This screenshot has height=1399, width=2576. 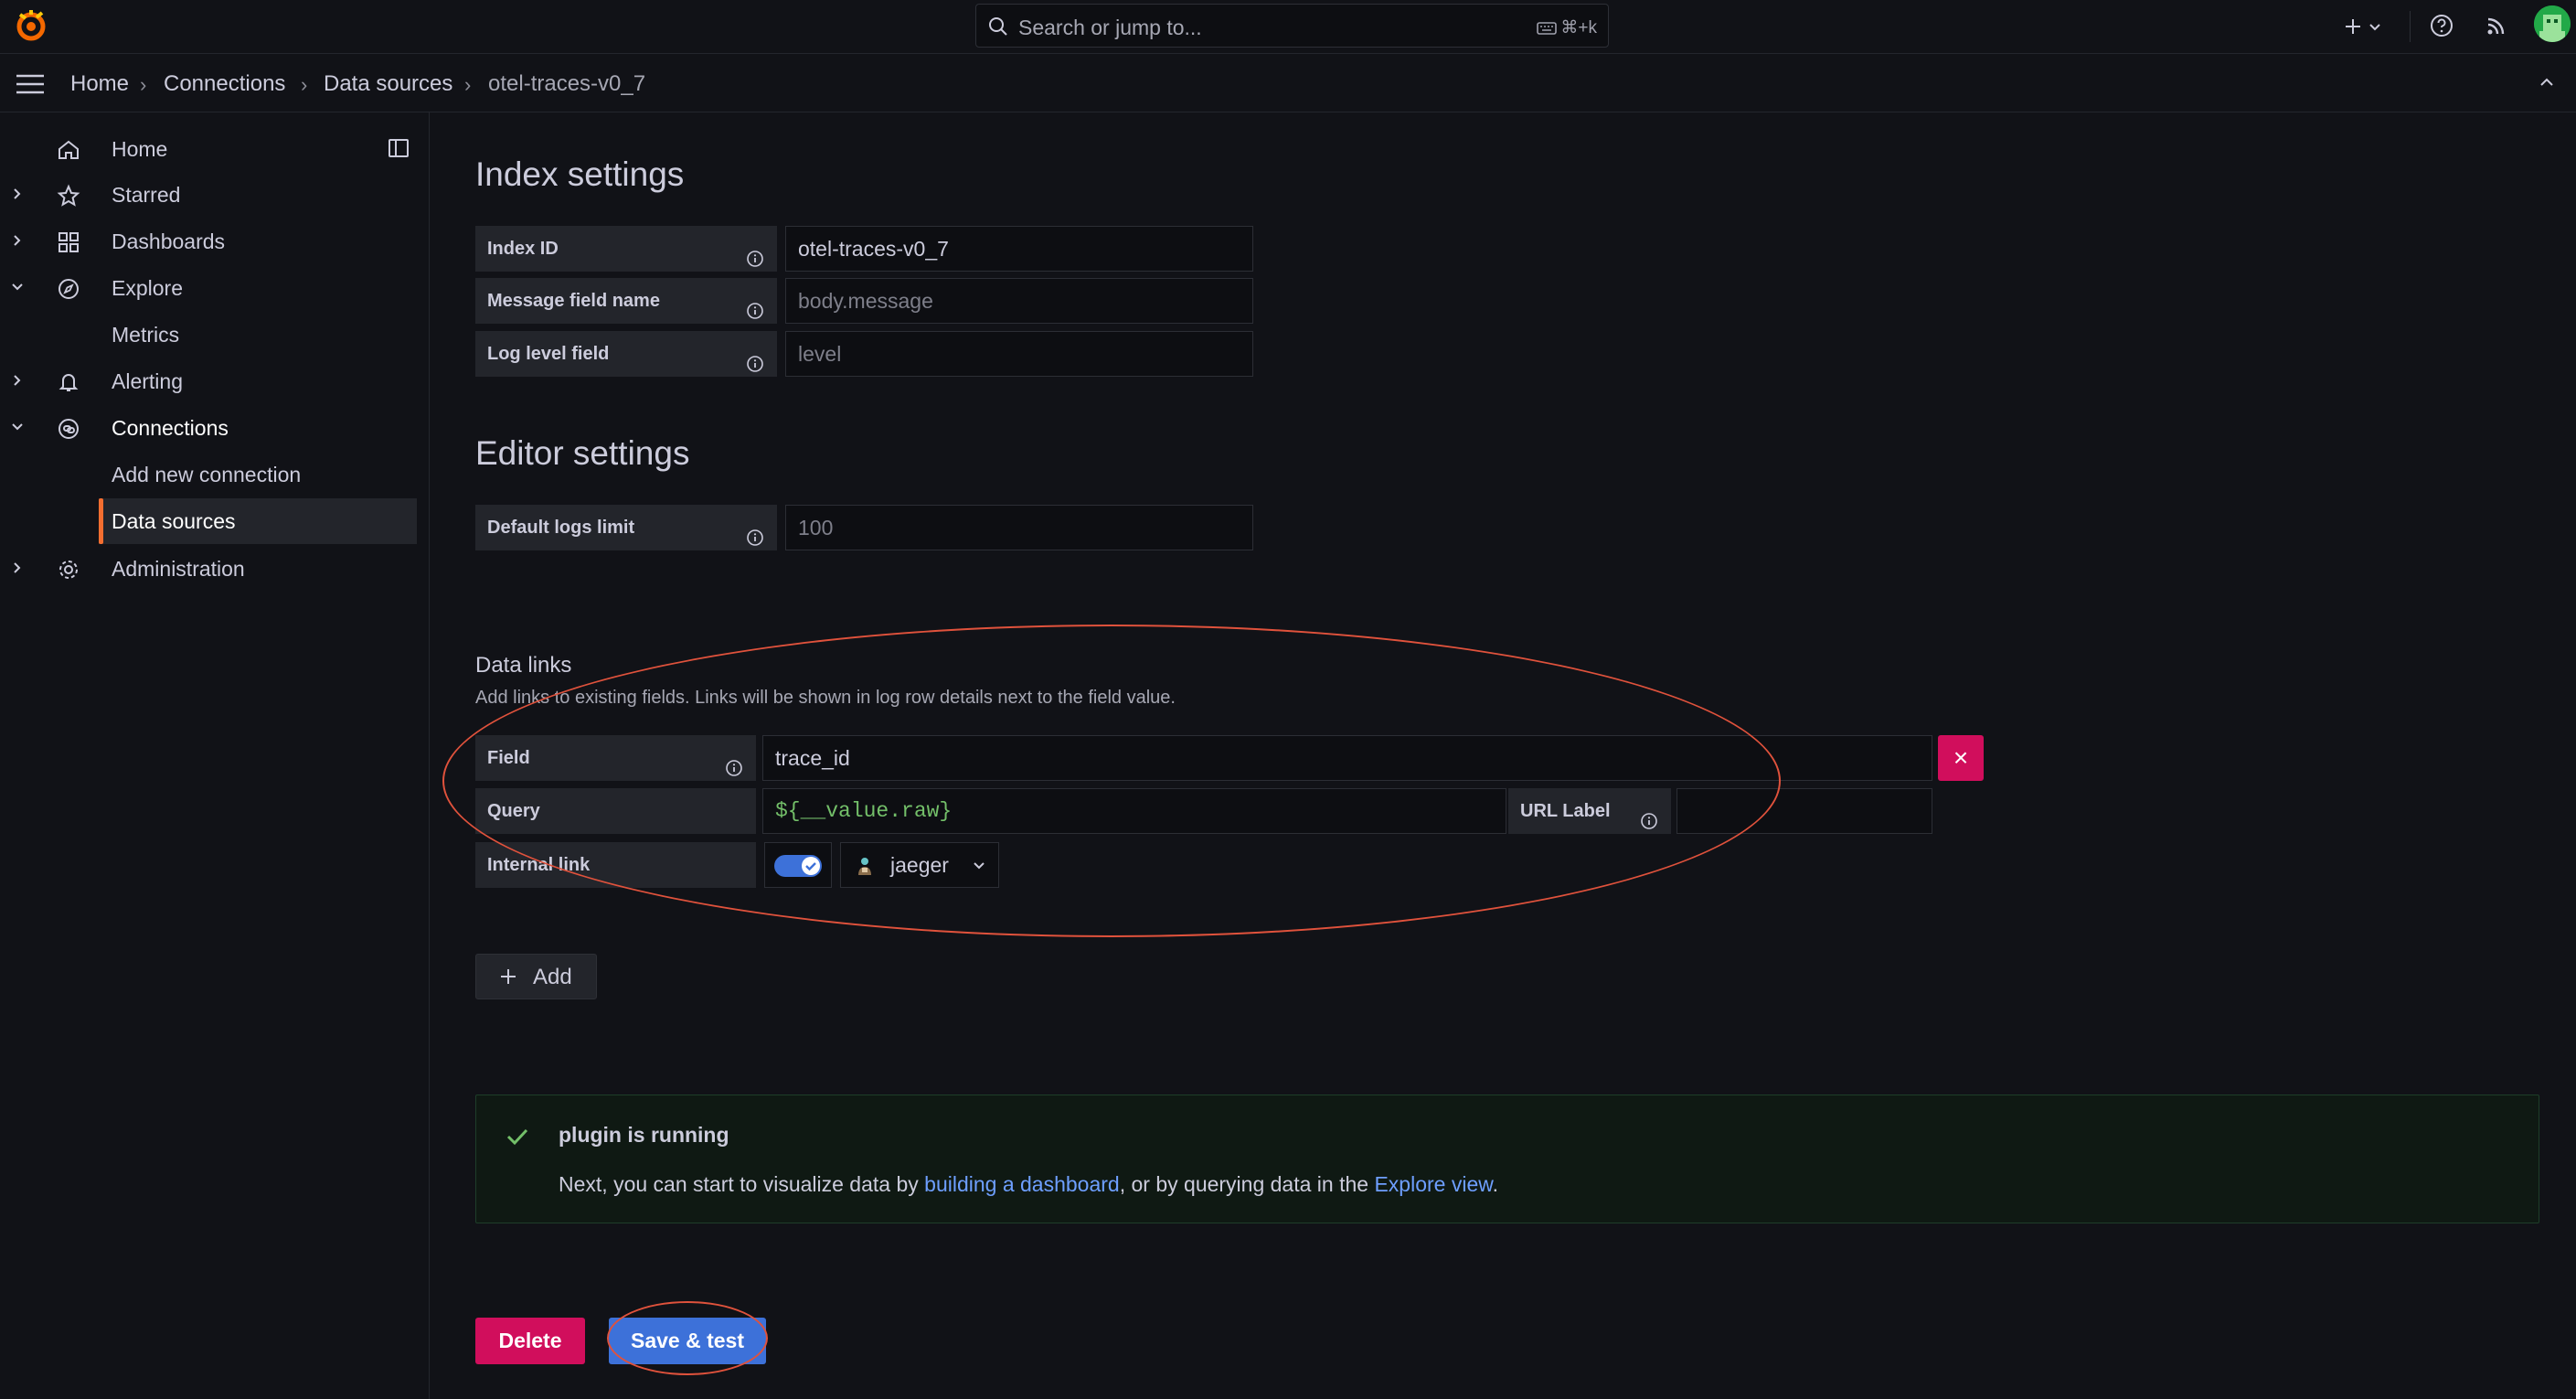 What do you see at coordinates (68, 291) in the screenshot?
I see `compass-icon` at bounding box center [68, 291].